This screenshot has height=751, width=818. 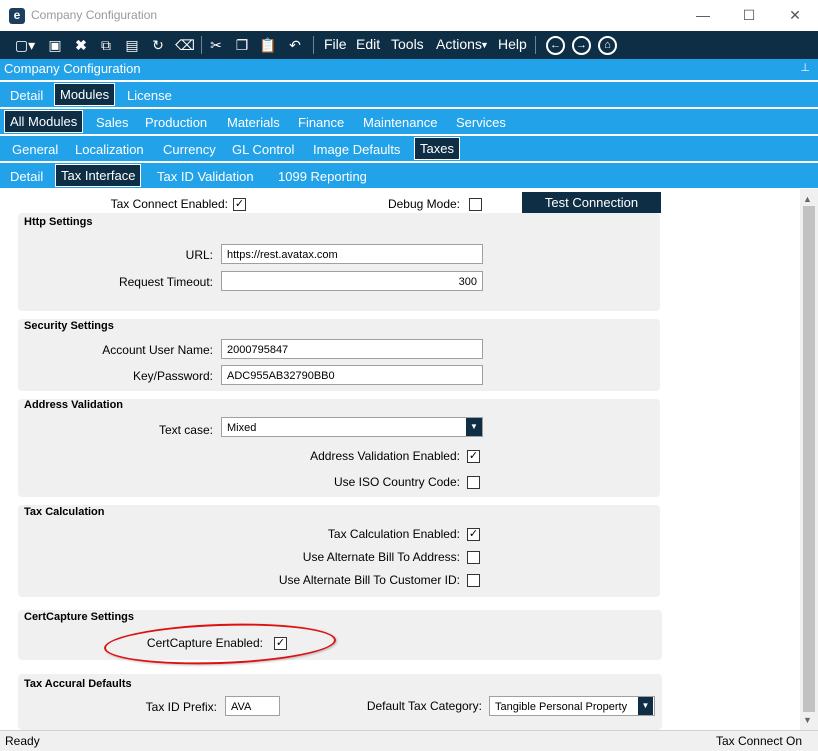 What do you see at coordinates (72, 68) in the screenshot?
I see `panel-title: Company Configuration` at bounding box center [72, 68].